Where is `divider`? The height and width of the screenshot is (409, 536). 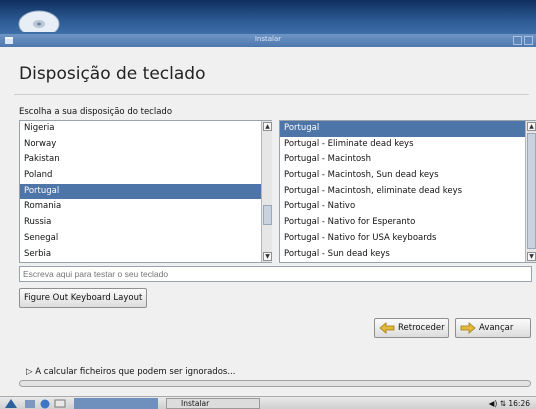 divider is located at coordinates (271, 94).